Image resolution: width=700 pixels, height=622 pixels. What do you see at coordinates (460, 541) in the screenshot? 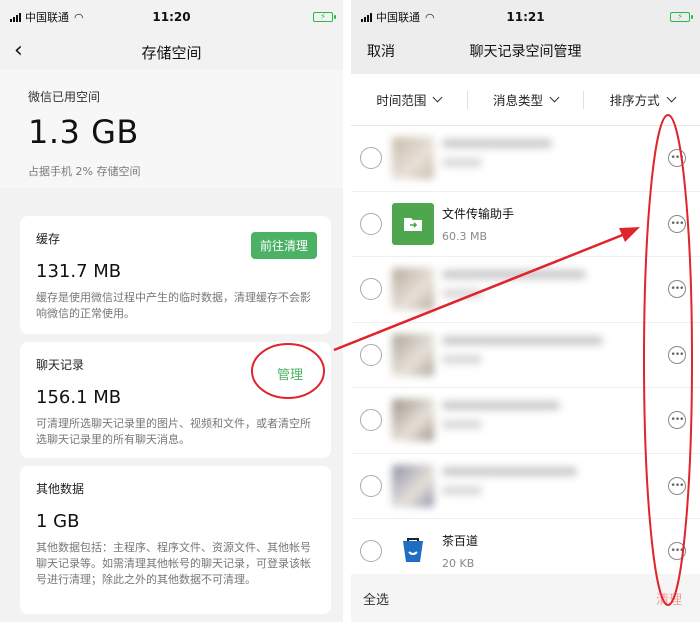
I see `chat-name: 茶百道` at bounding box center [460, 541].